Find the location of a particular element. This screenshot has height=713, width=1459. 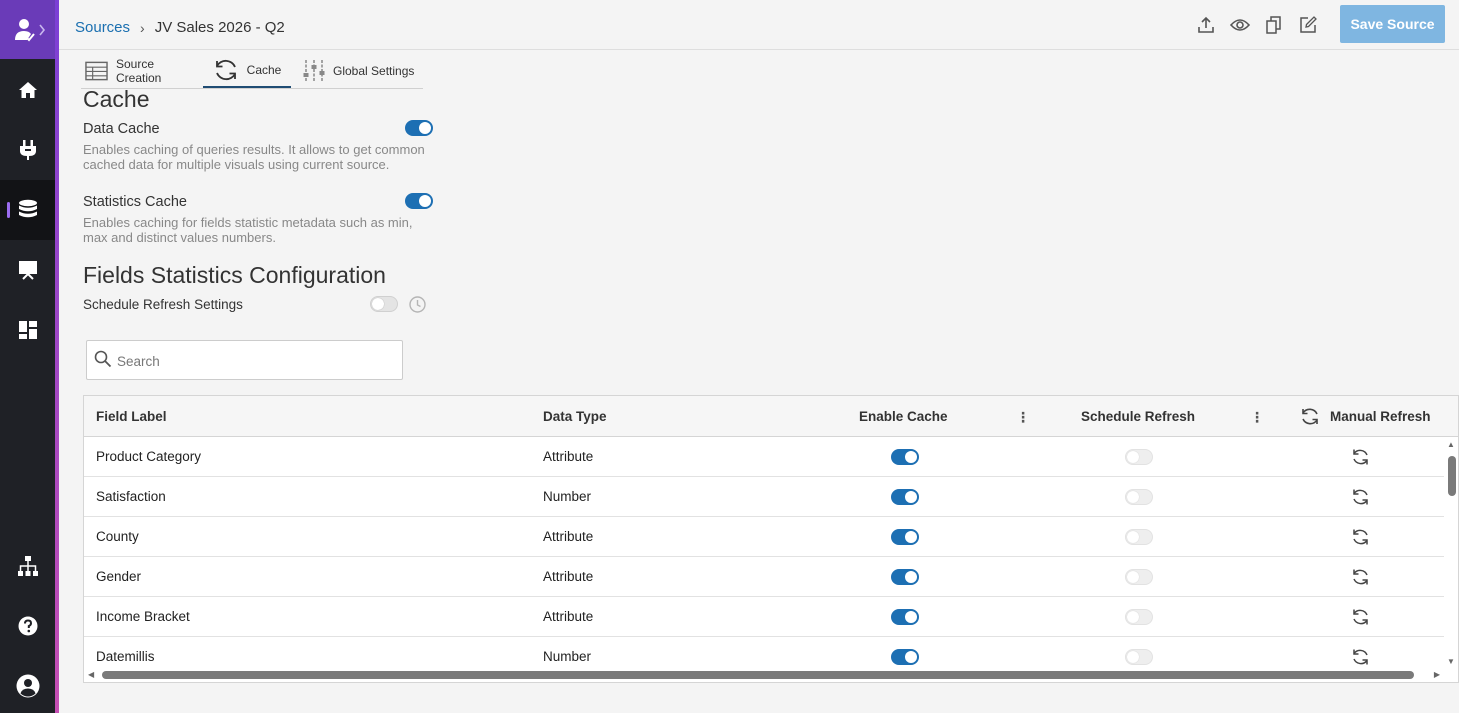

copy-icon is located at coordinates (1273, 25).